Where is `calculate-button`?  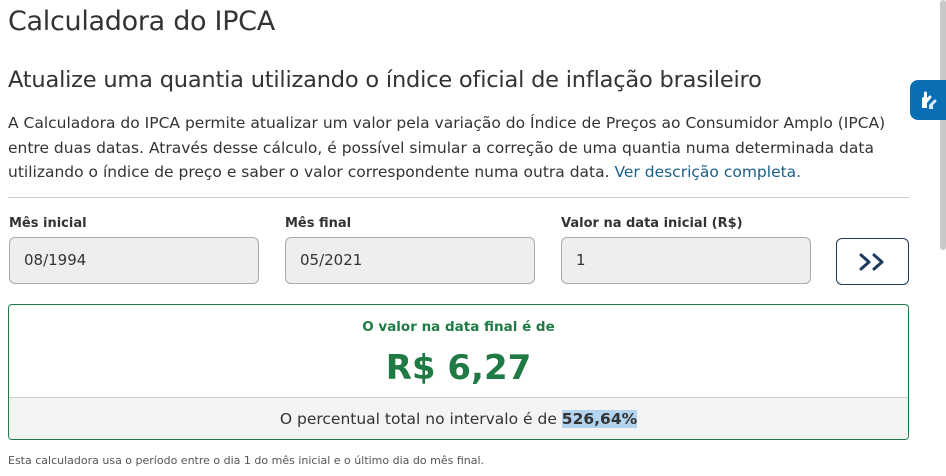 calculate-button is located at coordinates (872, 261).